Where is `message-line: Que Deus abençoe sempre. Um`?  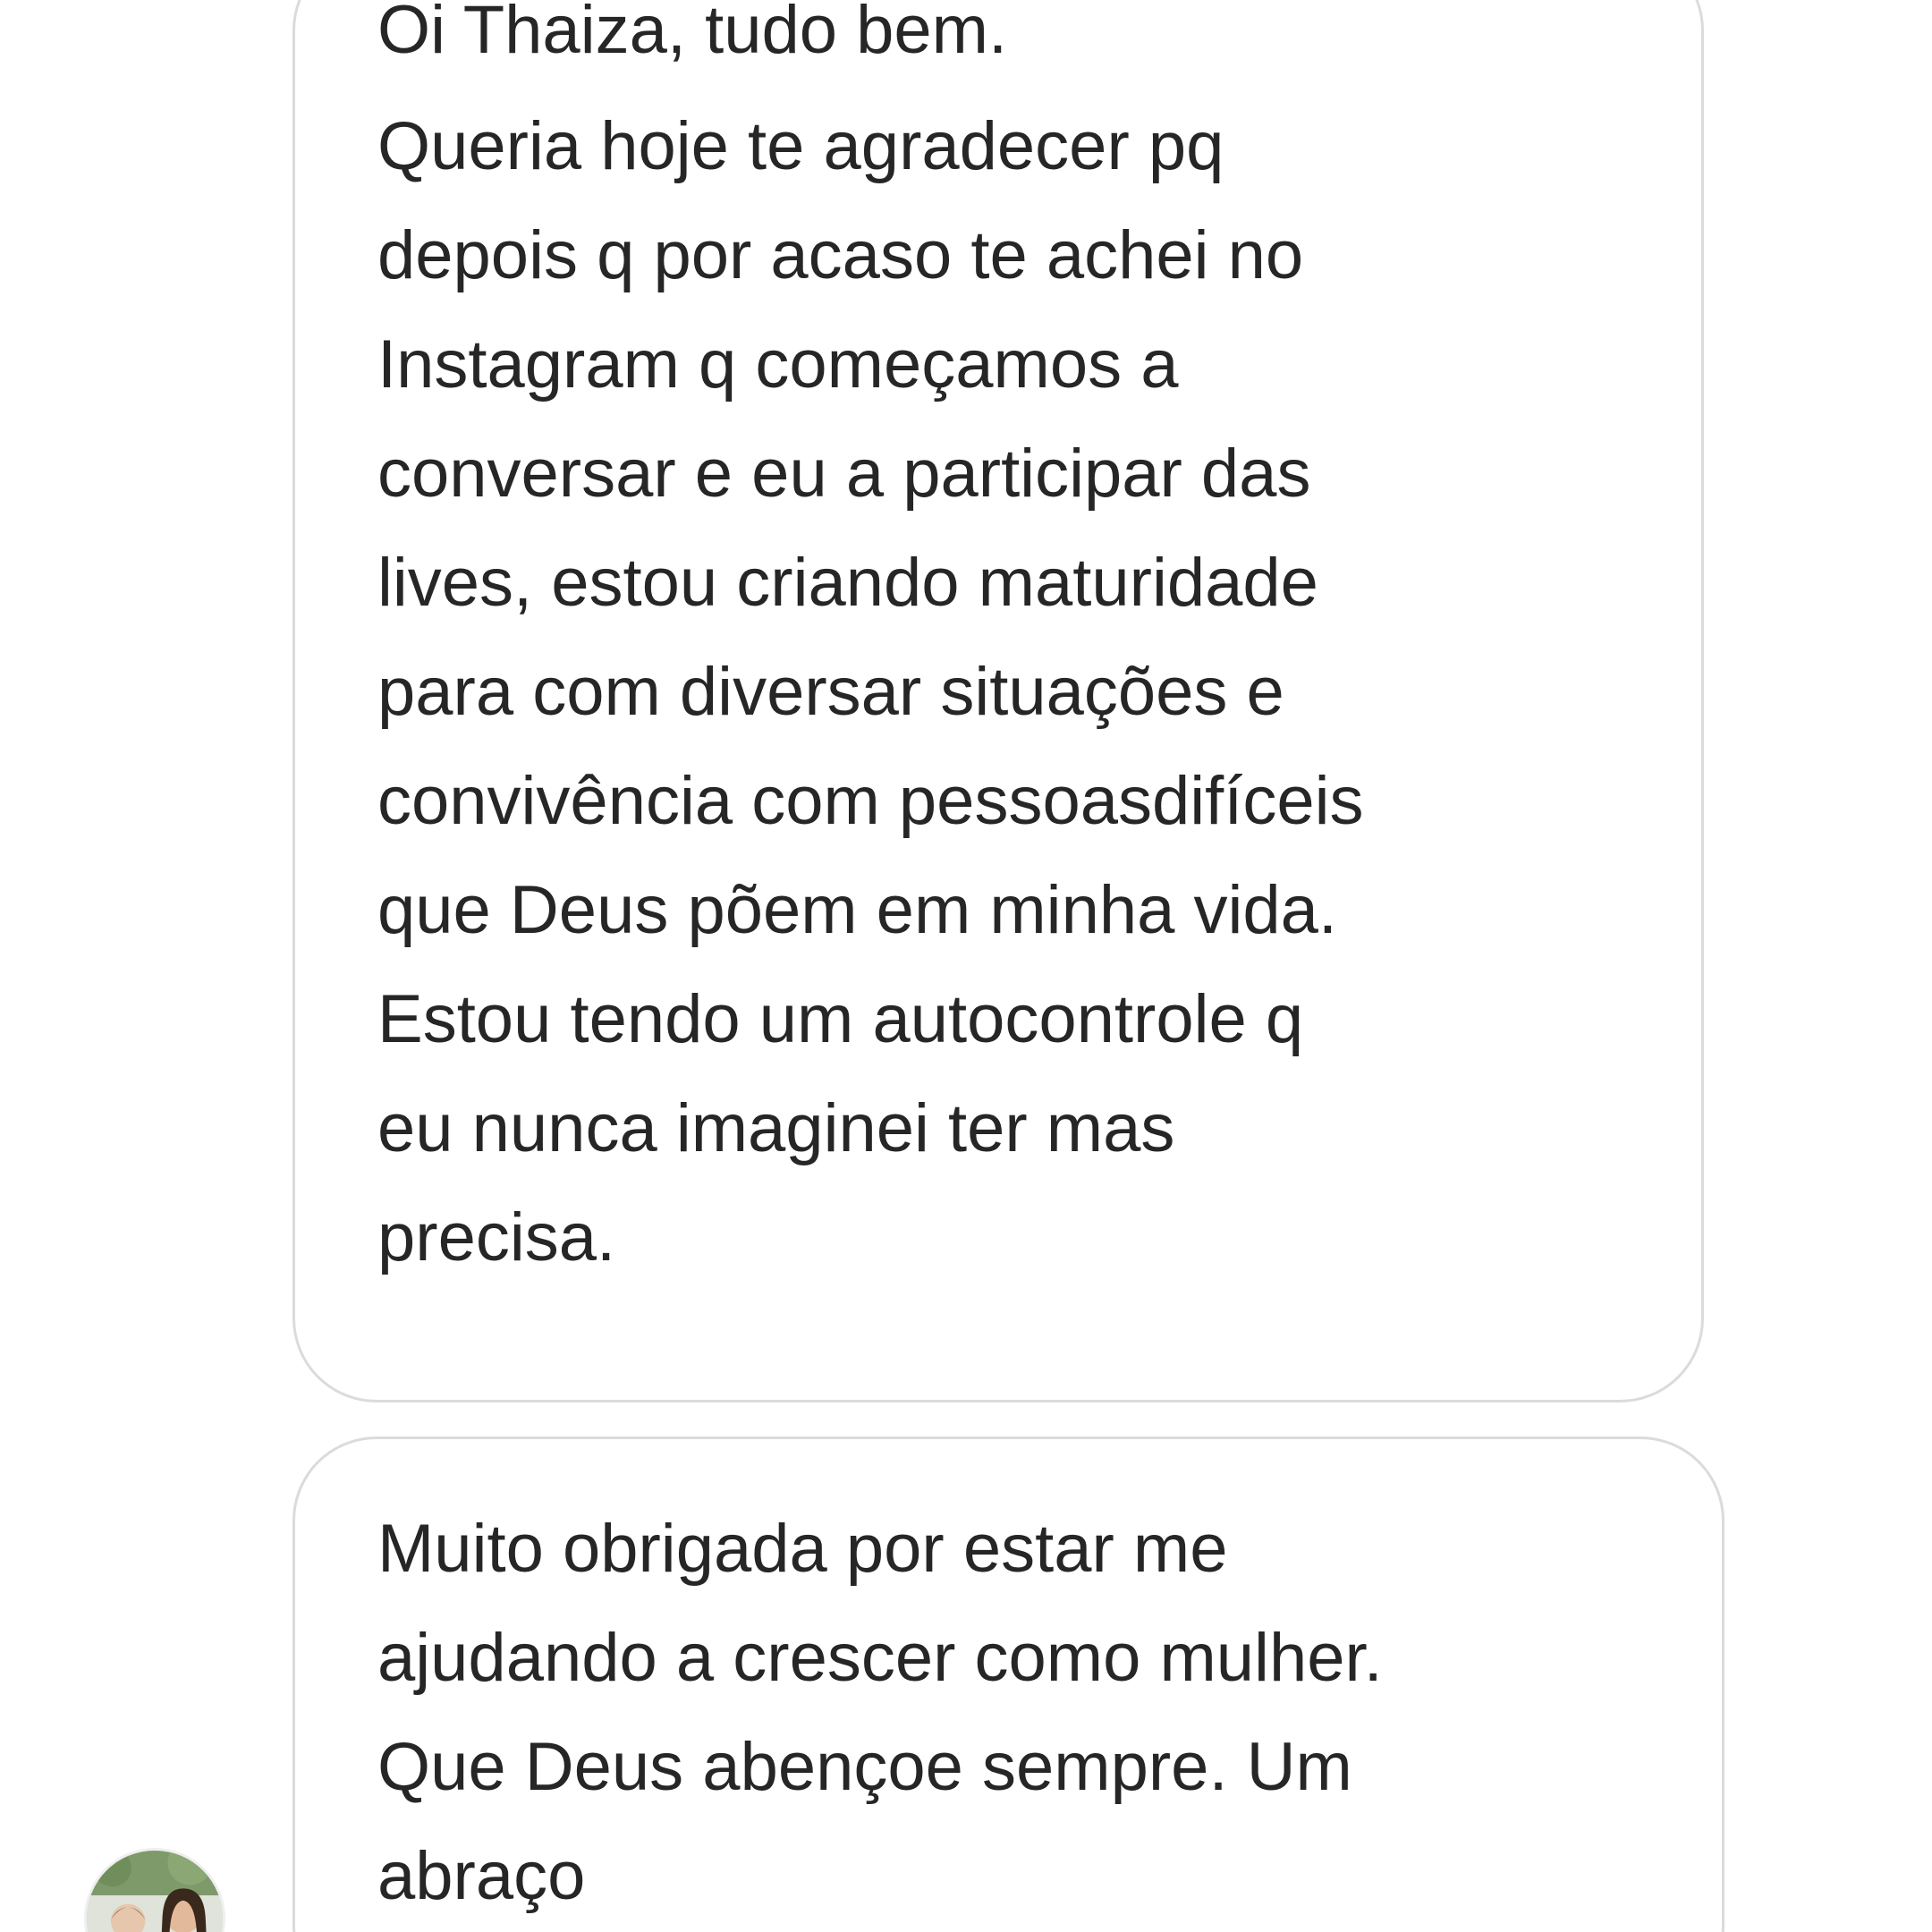 message-line: Que Deus abençoe sempre. Um is located at coordinates (864, 1767).